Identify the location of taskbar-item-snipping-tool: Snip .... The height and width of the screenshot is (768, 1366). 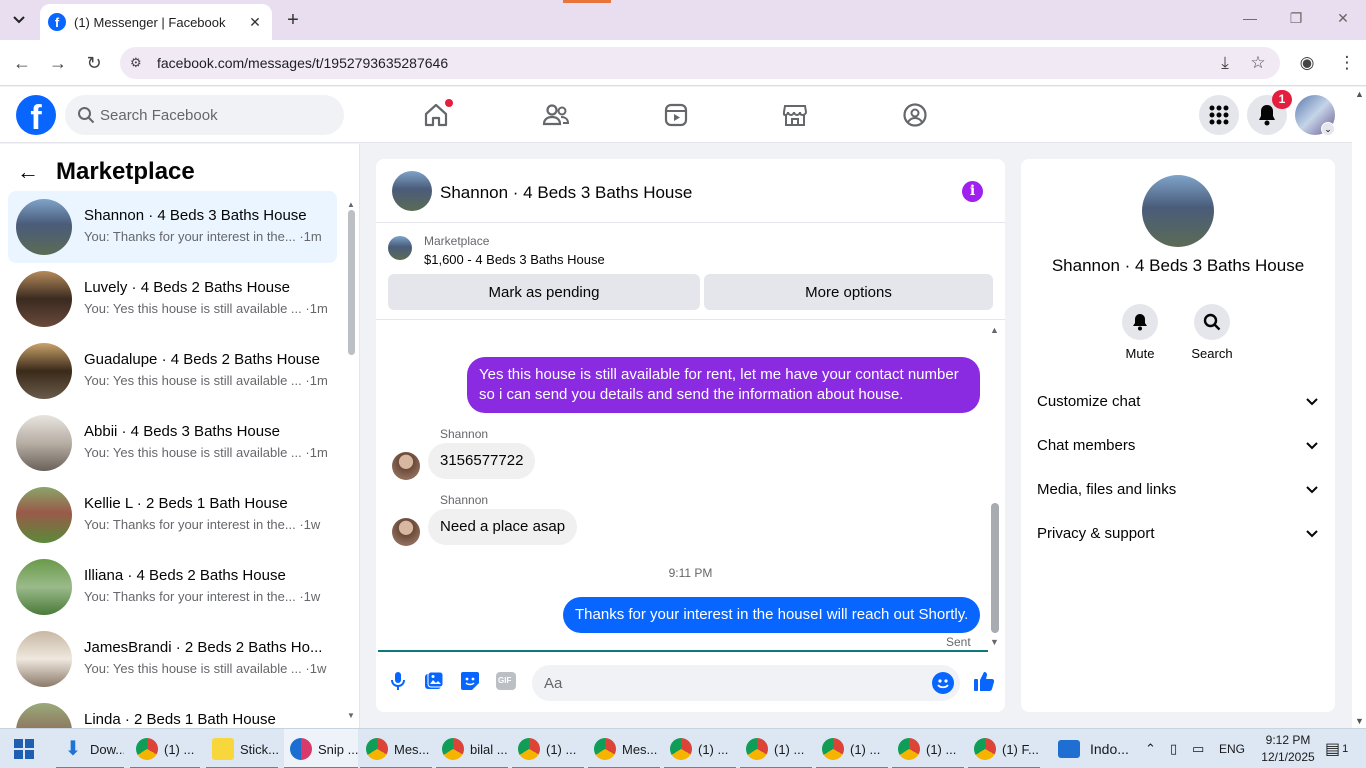
(321, 748).